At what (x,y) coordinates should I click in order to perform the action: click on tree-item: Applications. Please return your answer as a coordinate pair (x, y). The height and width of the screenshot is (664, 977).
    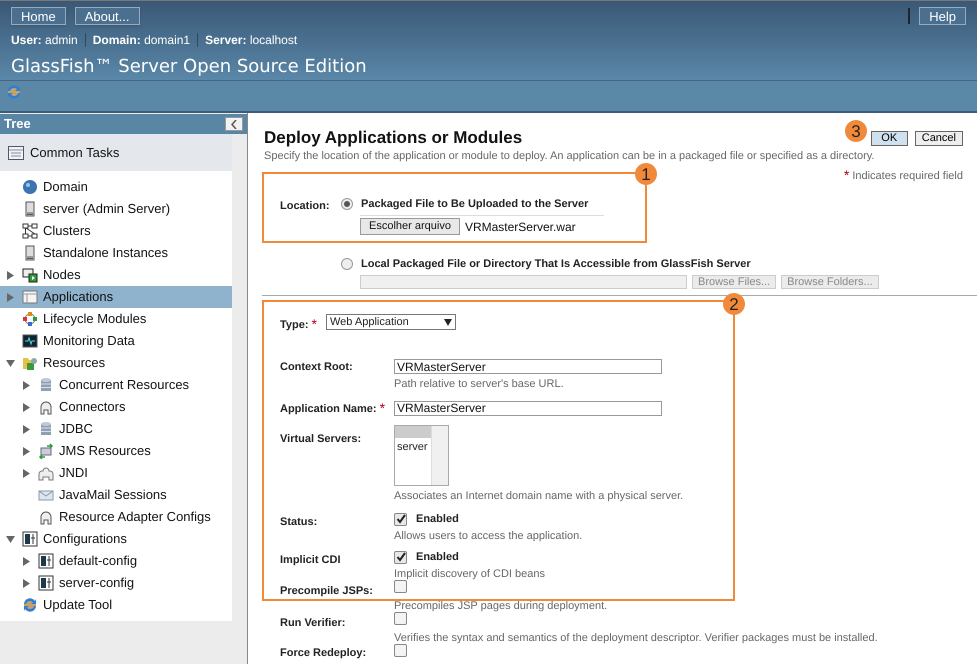
    Looking at the image, I should click on (116, 297).